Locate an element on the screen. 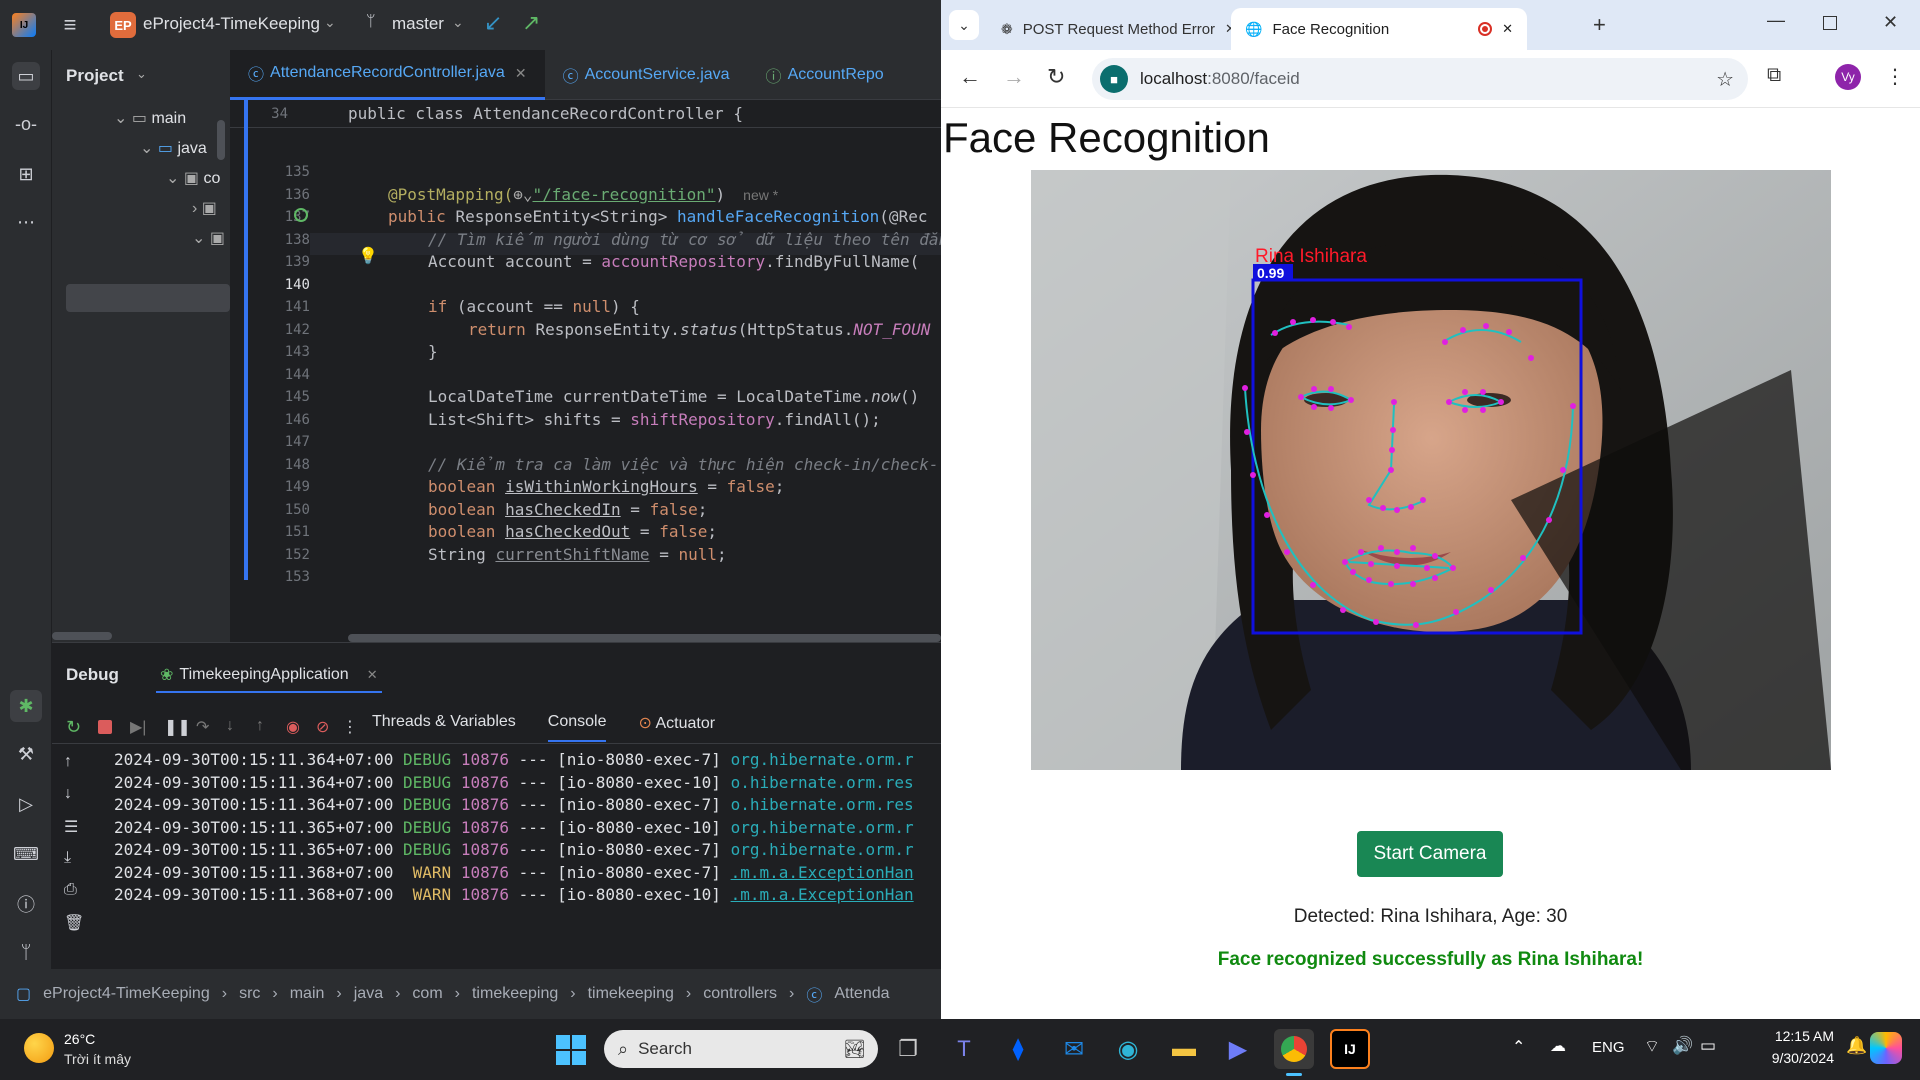  chrome-icon is located at coordinates (1294, 1049).